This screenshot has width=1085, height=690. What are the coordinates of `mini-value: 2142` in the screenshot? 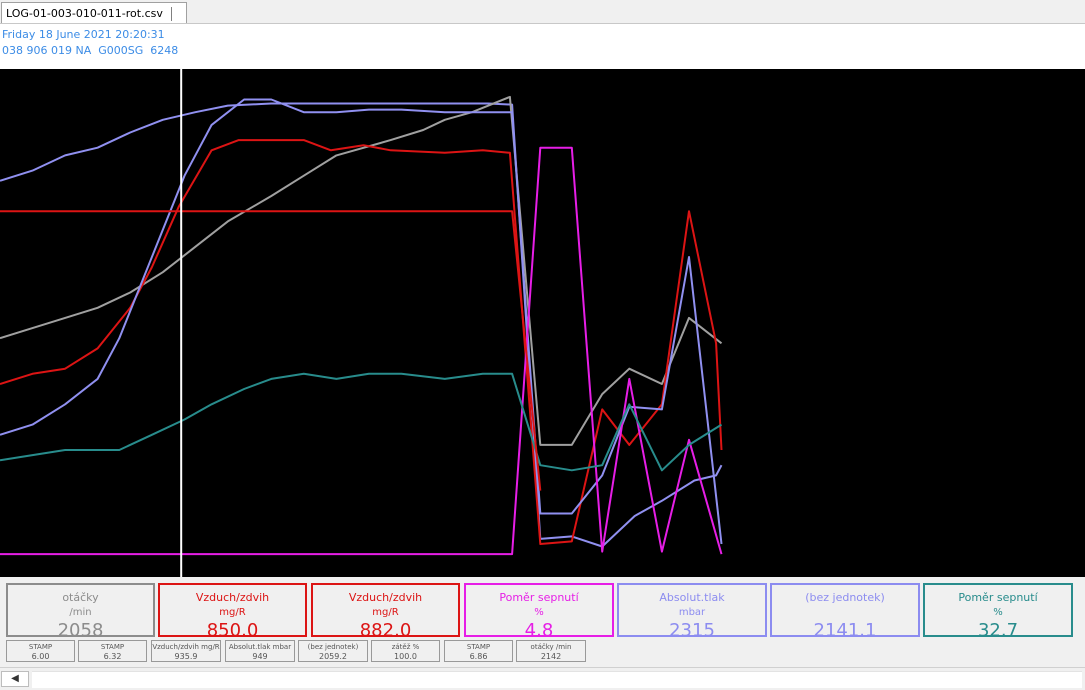 It's located at (551, 656).